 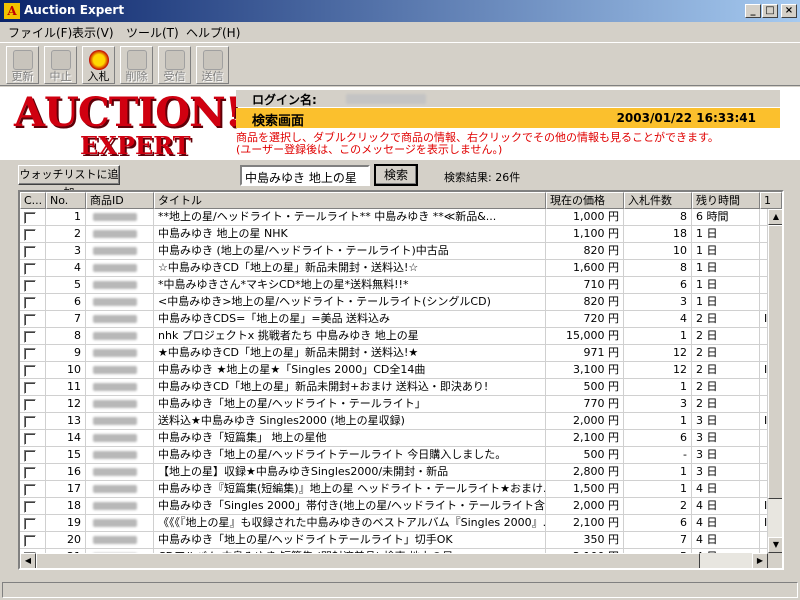 What do you see at coordinates (394, 438) in the screenshot?
I see `table-row: 14 中島みゆき「短篇集」 地上の星他 2,100 円63 日` at bounding box center [394, 438].